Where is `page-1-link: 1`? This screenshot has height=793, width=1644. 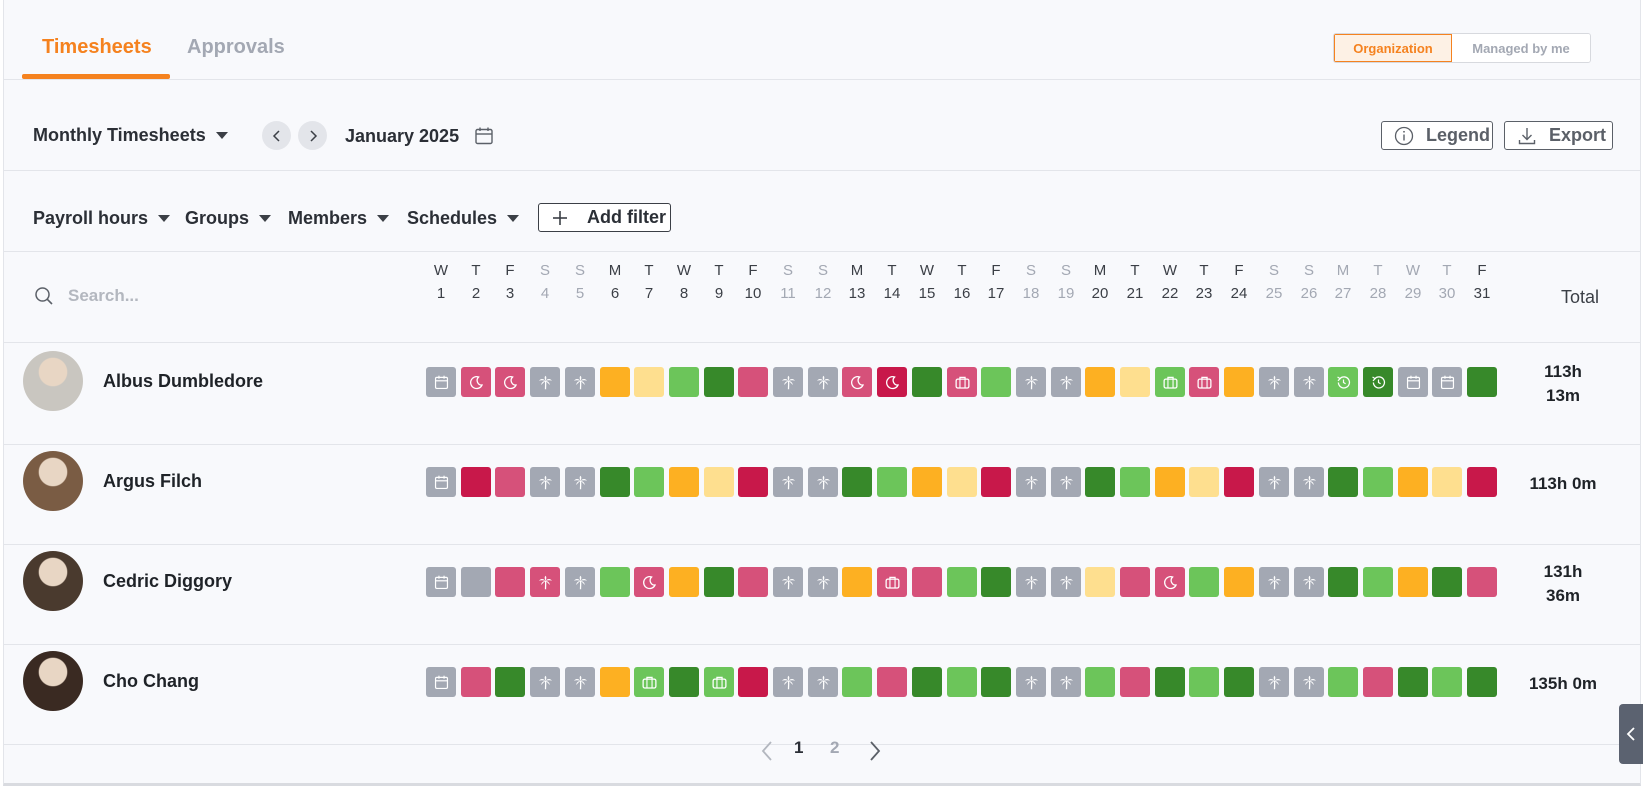 page-1-link: 1 is located at coordinates (798, 748).